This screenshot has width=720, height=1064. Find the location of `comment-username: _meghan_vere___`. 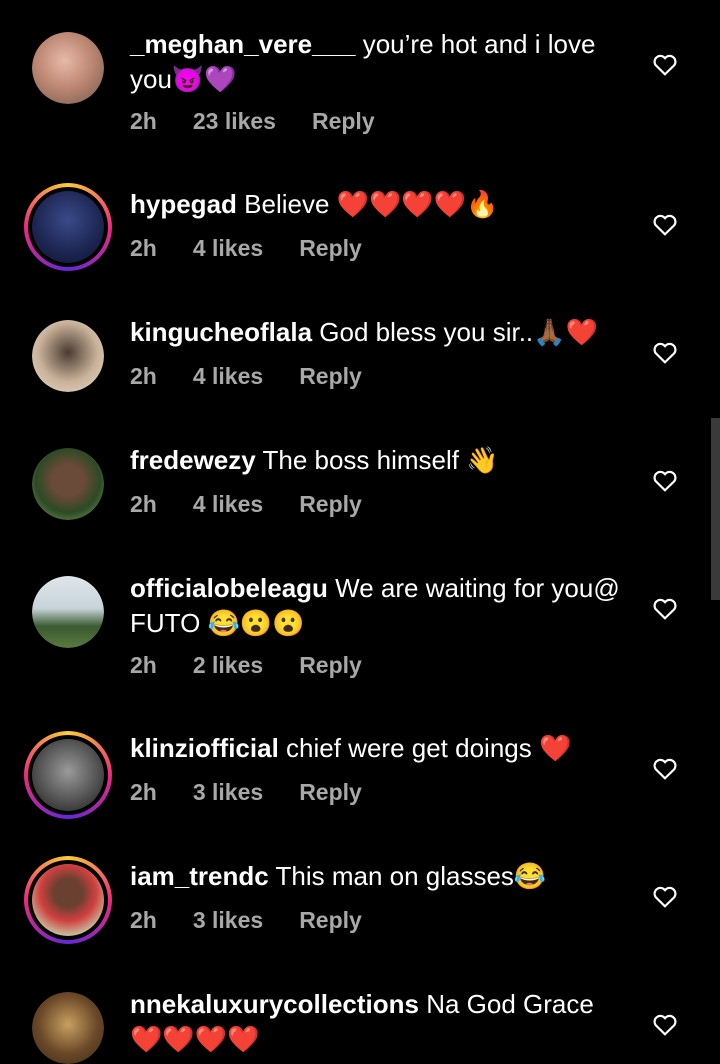

comment-username: _meghan_vere___ is located at coordinates (242, 44).